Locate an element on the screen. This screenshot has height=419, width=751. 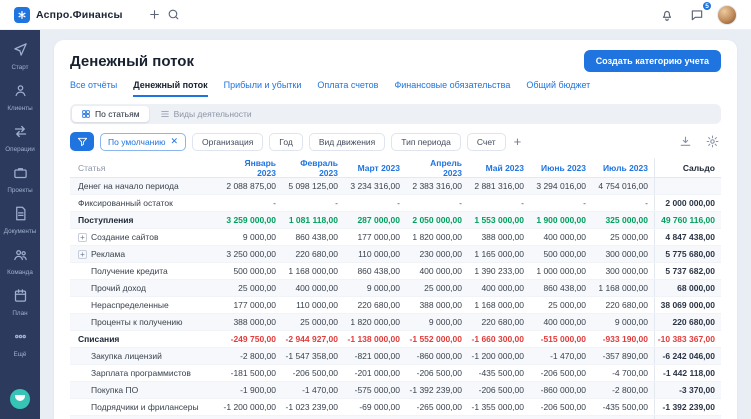
value-cell: -249 750,00 is located at coordinates (253, 339).